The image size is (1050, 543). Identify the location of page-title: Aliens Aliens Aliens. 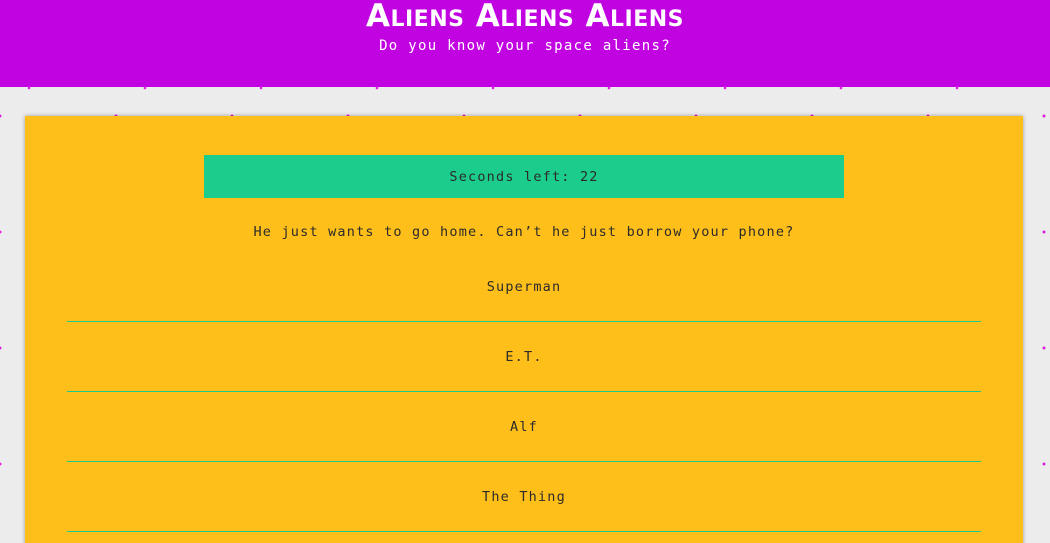
(525, 17).